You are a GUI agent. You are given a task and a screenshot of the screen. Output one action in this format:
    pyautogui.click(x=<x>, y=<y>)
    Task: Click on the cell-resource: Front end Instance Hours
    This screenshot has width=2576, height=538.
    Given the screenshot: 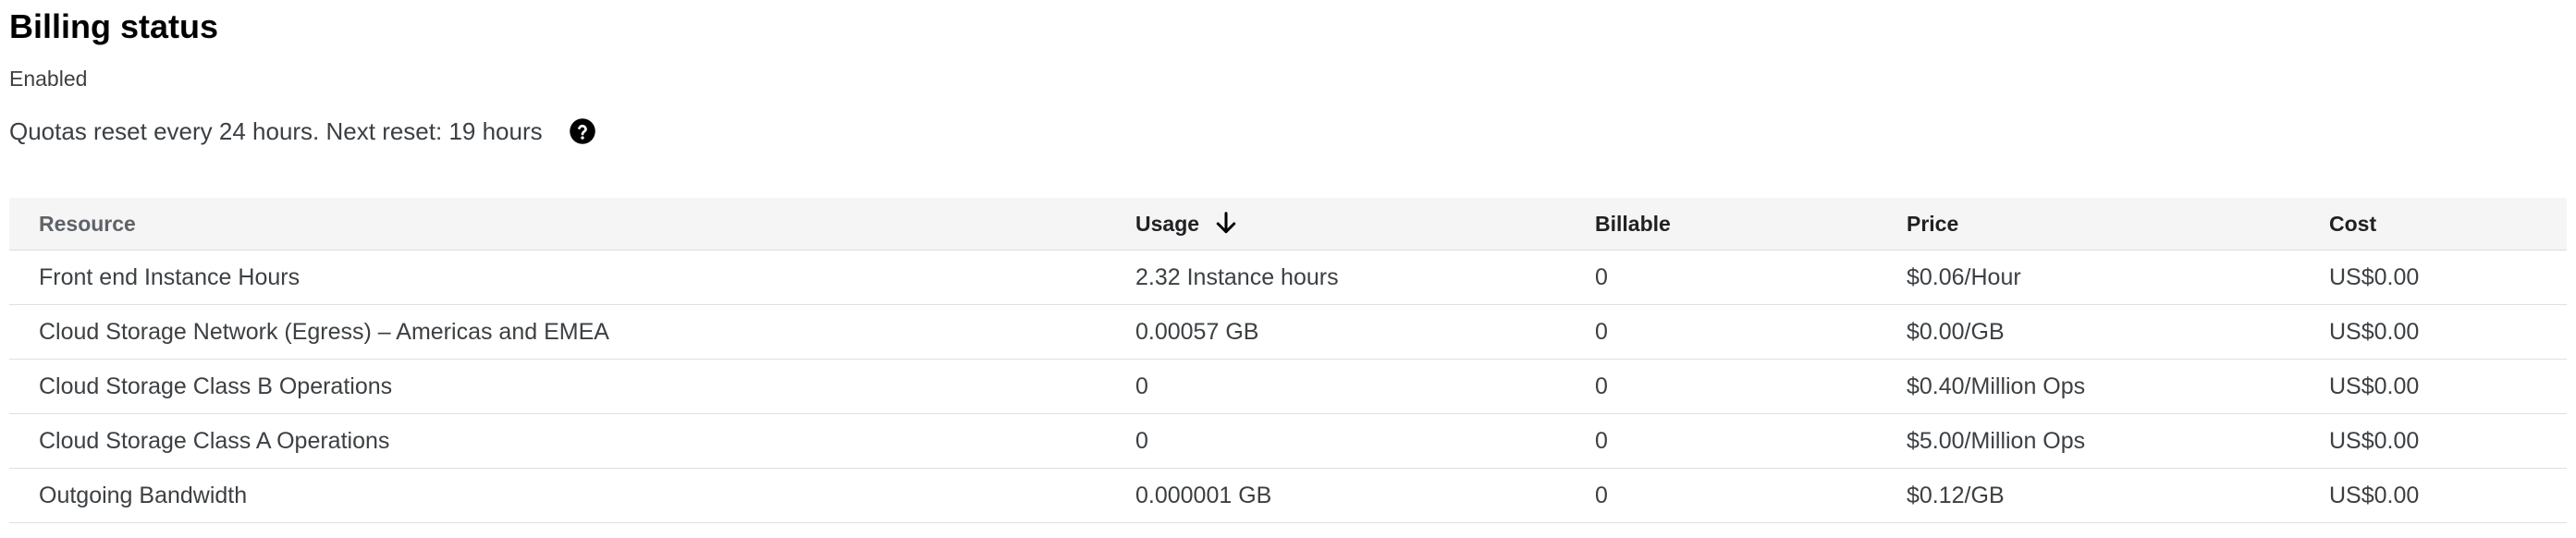 What is the action you would take?
    pyautogui.click(x=170, y=277)
    